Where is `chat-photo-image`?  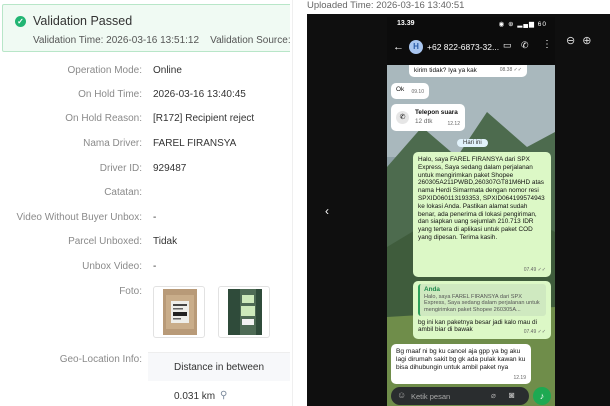
chat-photo-image is located at coordinates (245, 312).